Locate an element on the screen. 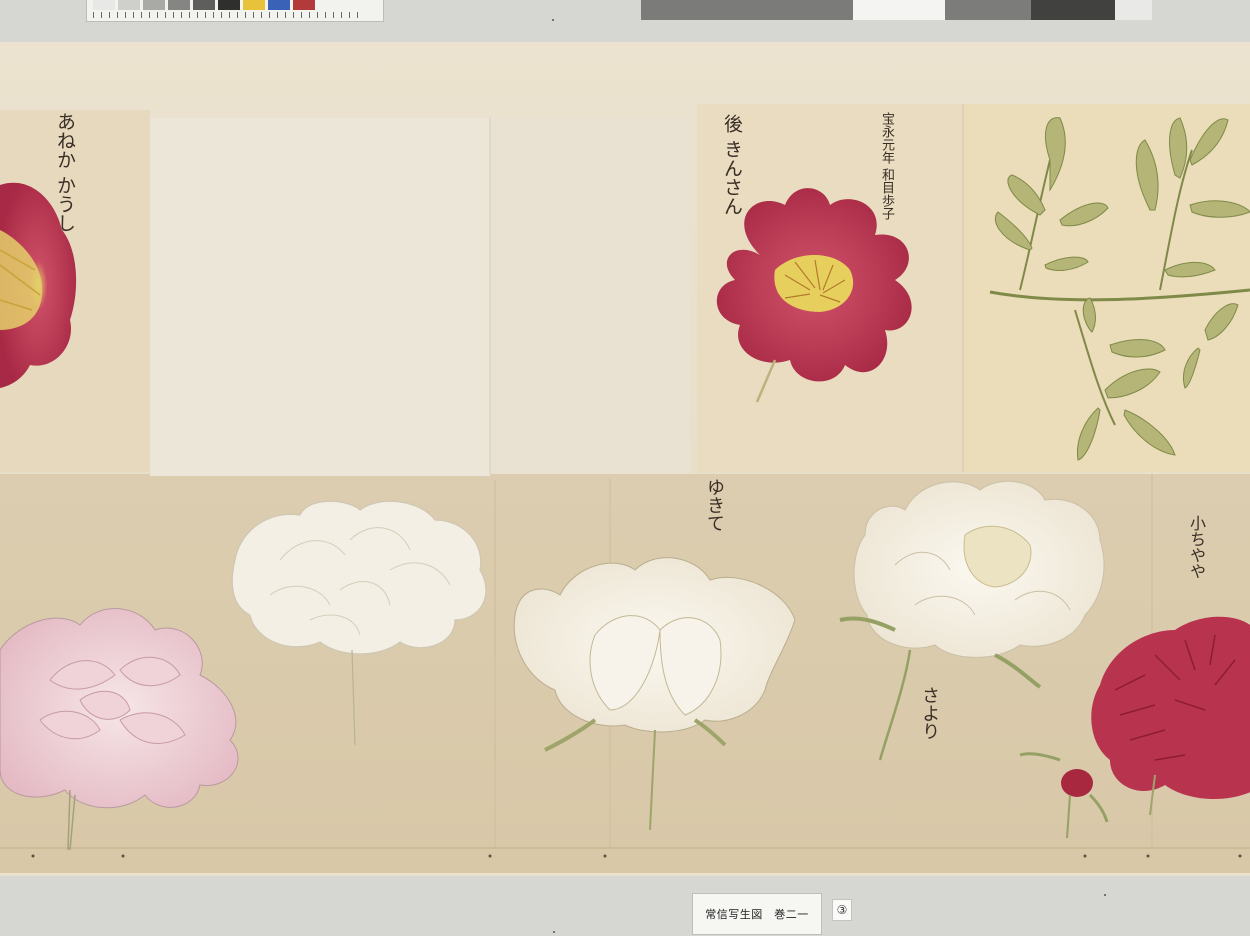 The width and height of the screenshot is (1250, 936). calligraphy-label-4: ゆきて is located at coordinates (714, 505).